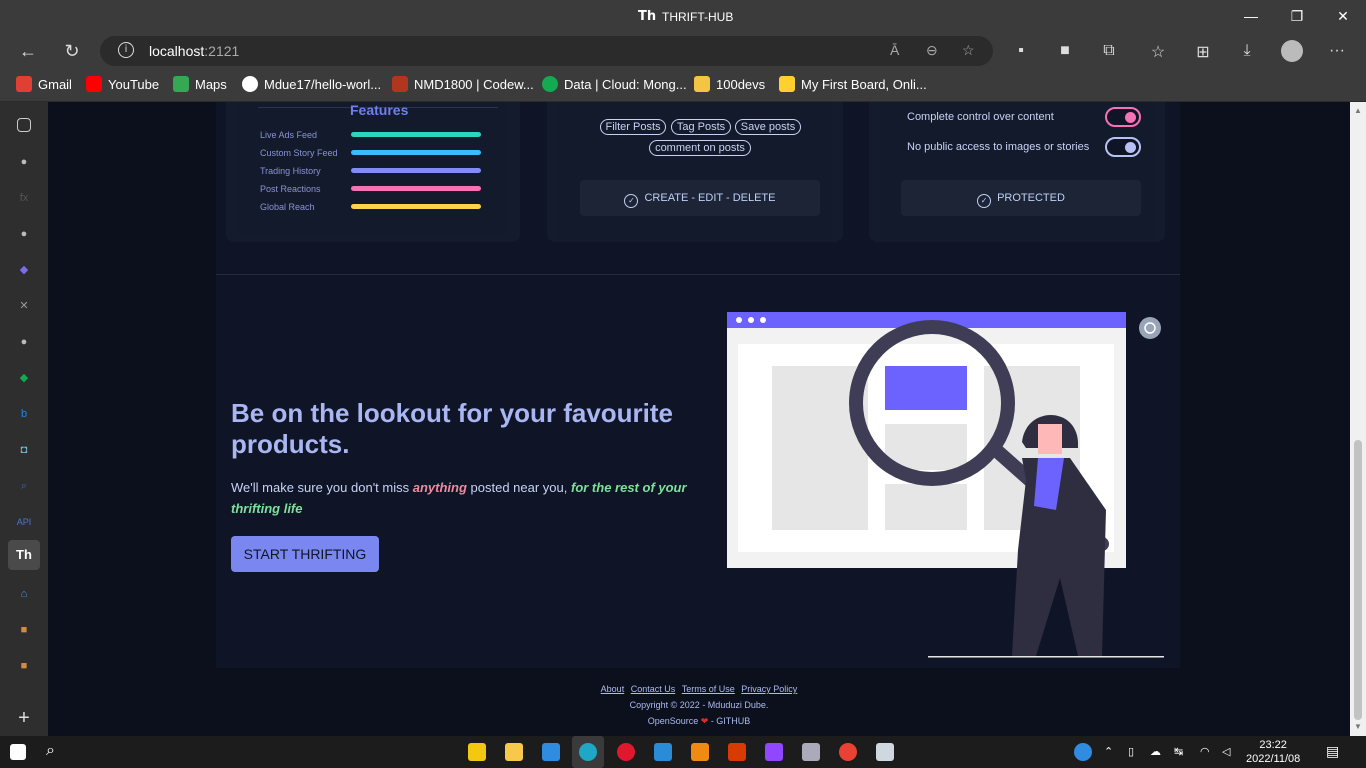  What do you see at coordinates (1131, 751) in the screenshot?
I see `device-icon: ▯` at bounding box center [1131, 751].